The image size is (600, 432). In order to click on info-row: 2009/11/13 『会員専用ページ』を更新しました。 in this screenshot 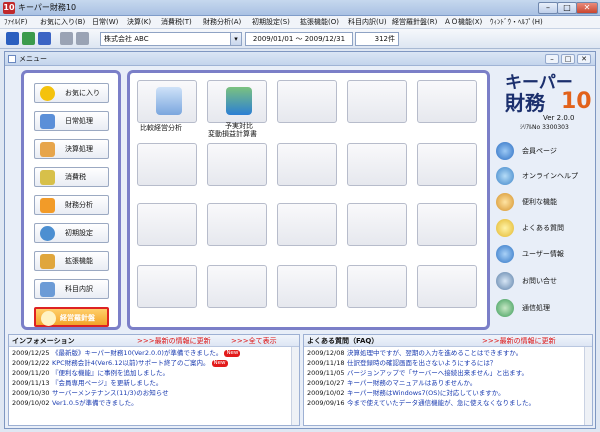, I will do `click(87, 383)`.